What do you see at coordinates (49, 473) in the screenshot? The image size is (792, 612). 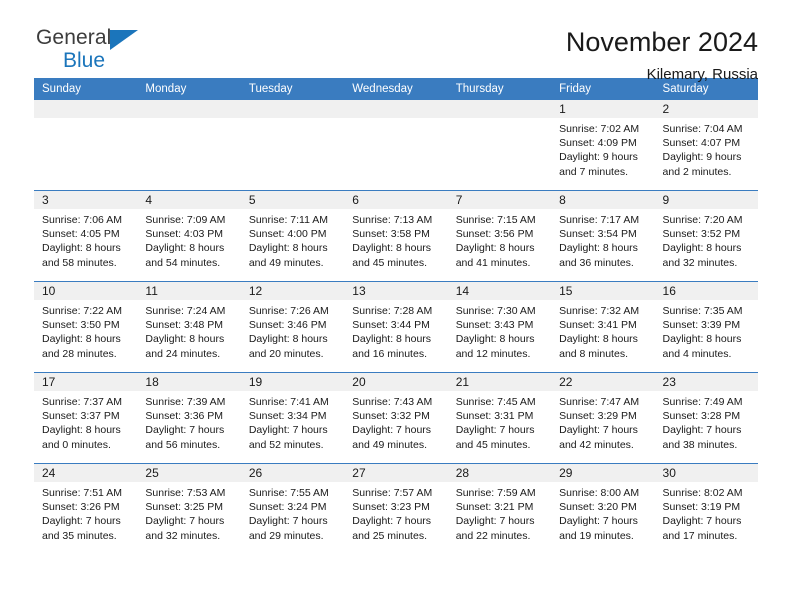 I see `day-number: 24` at bounding box center [49, 473].